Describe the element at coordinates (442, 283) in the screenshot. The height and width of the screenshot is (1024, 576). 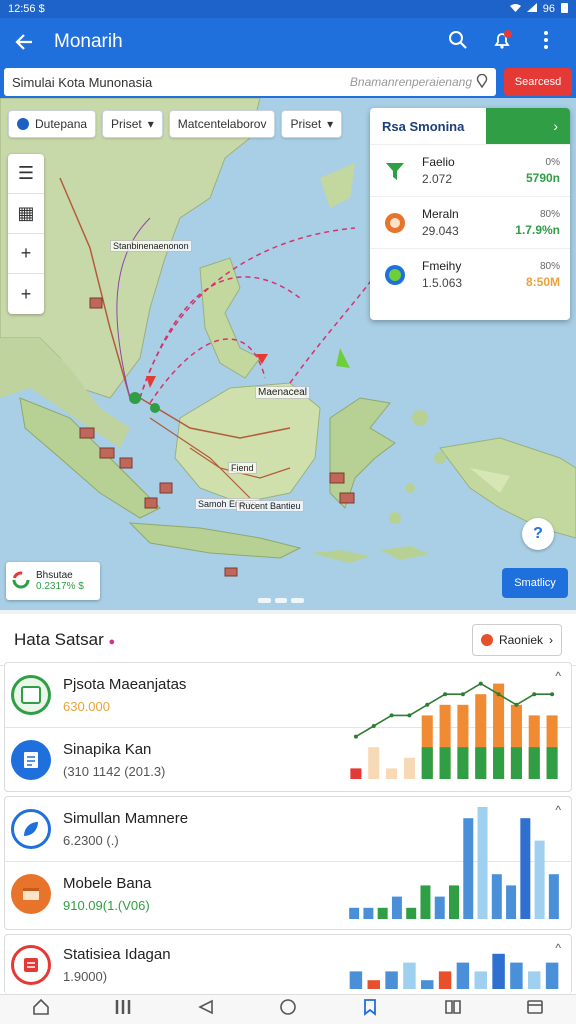
I see `legend-item-value: 1.5.063` at that location.